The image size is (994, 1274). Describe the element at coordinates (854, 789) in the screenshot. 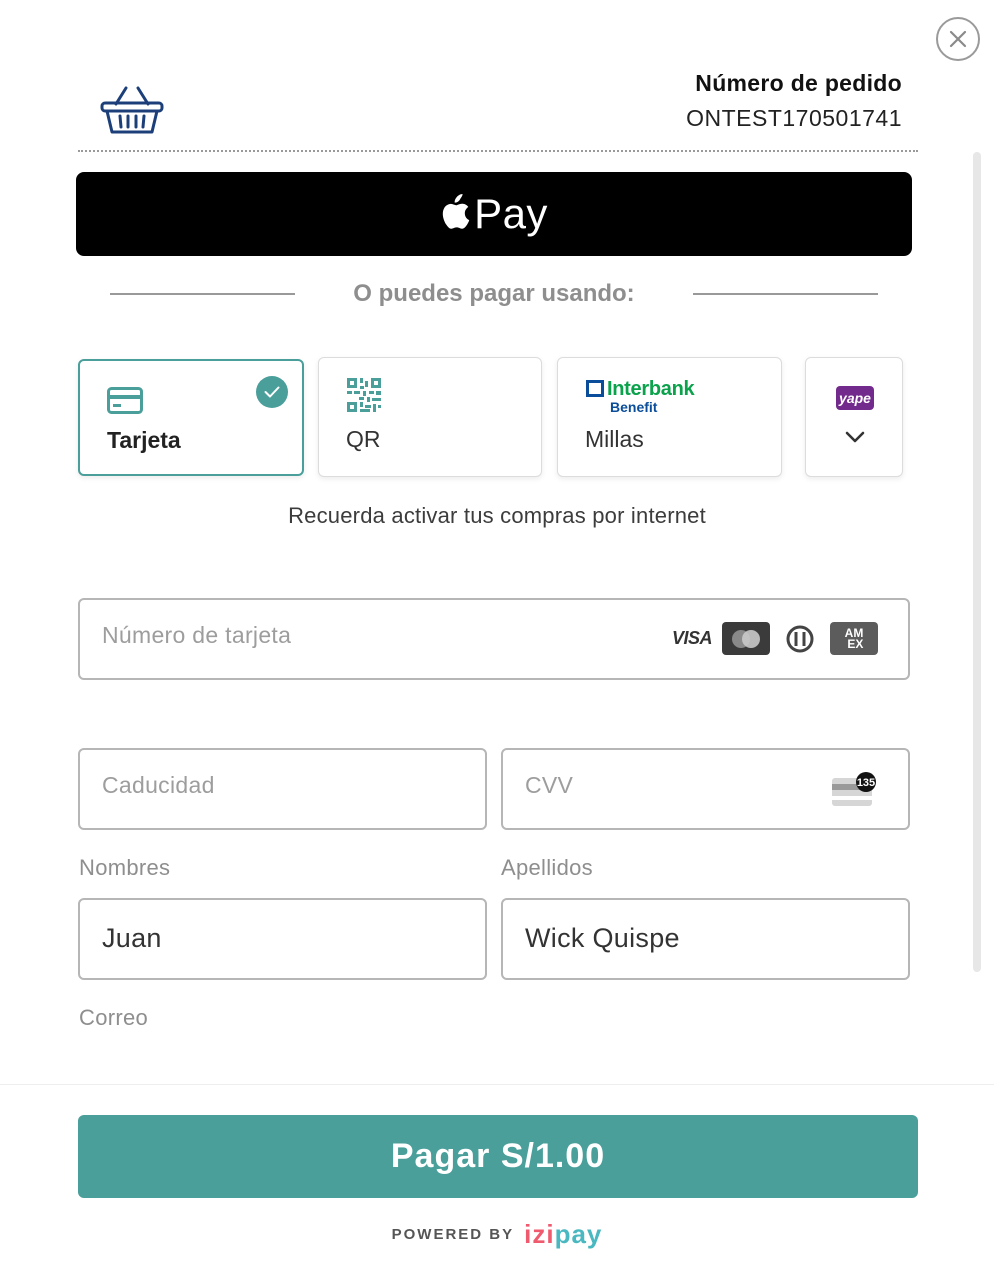

I see `cvv-card-icon: 135` at that location.